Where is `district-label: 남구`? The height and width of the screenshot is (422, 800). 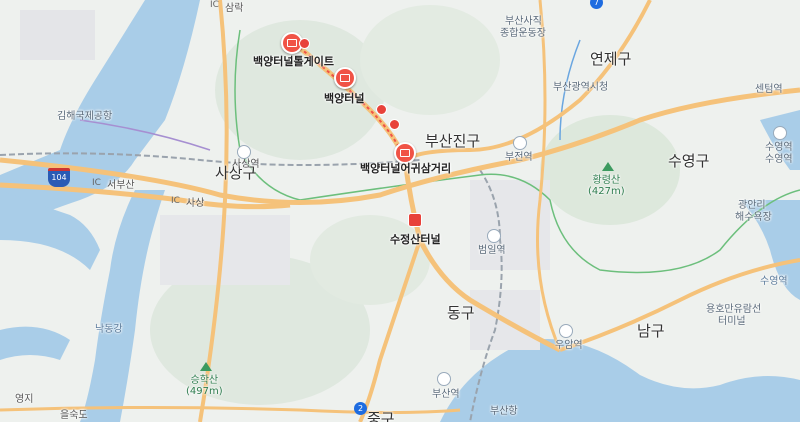 district-label: 남구 is located at coordinates (651, 331).